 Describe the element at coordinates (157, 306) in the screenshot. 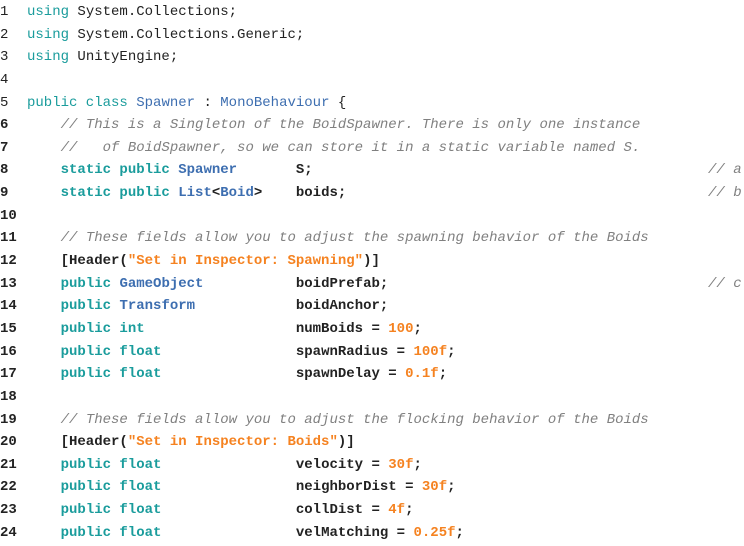

I see `type-token: Transform` at that location.